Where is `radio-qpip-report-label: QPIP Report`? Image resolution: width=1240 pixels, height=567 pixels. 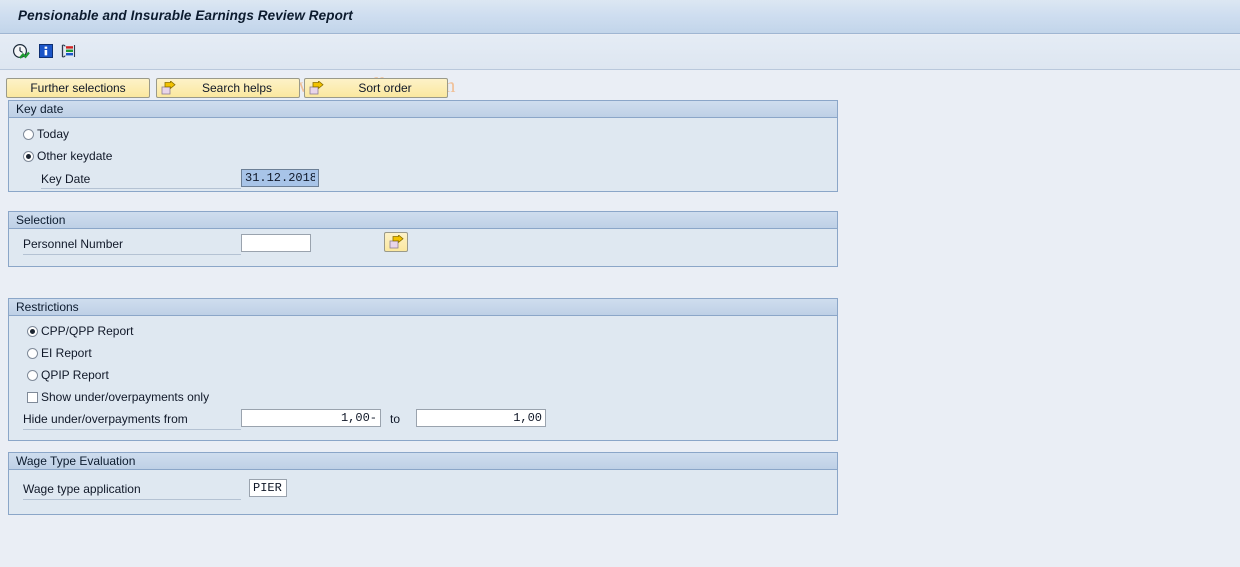 radio-qpip-report-label: QPIP Report is located at coordinates (75, 375).